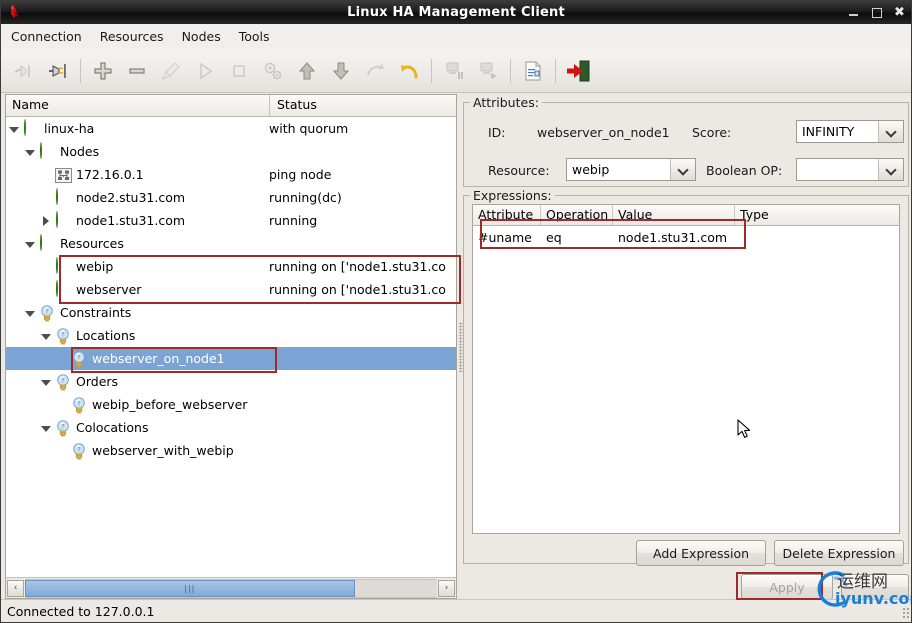  I want to click on connect-icon, so click(58, 71).